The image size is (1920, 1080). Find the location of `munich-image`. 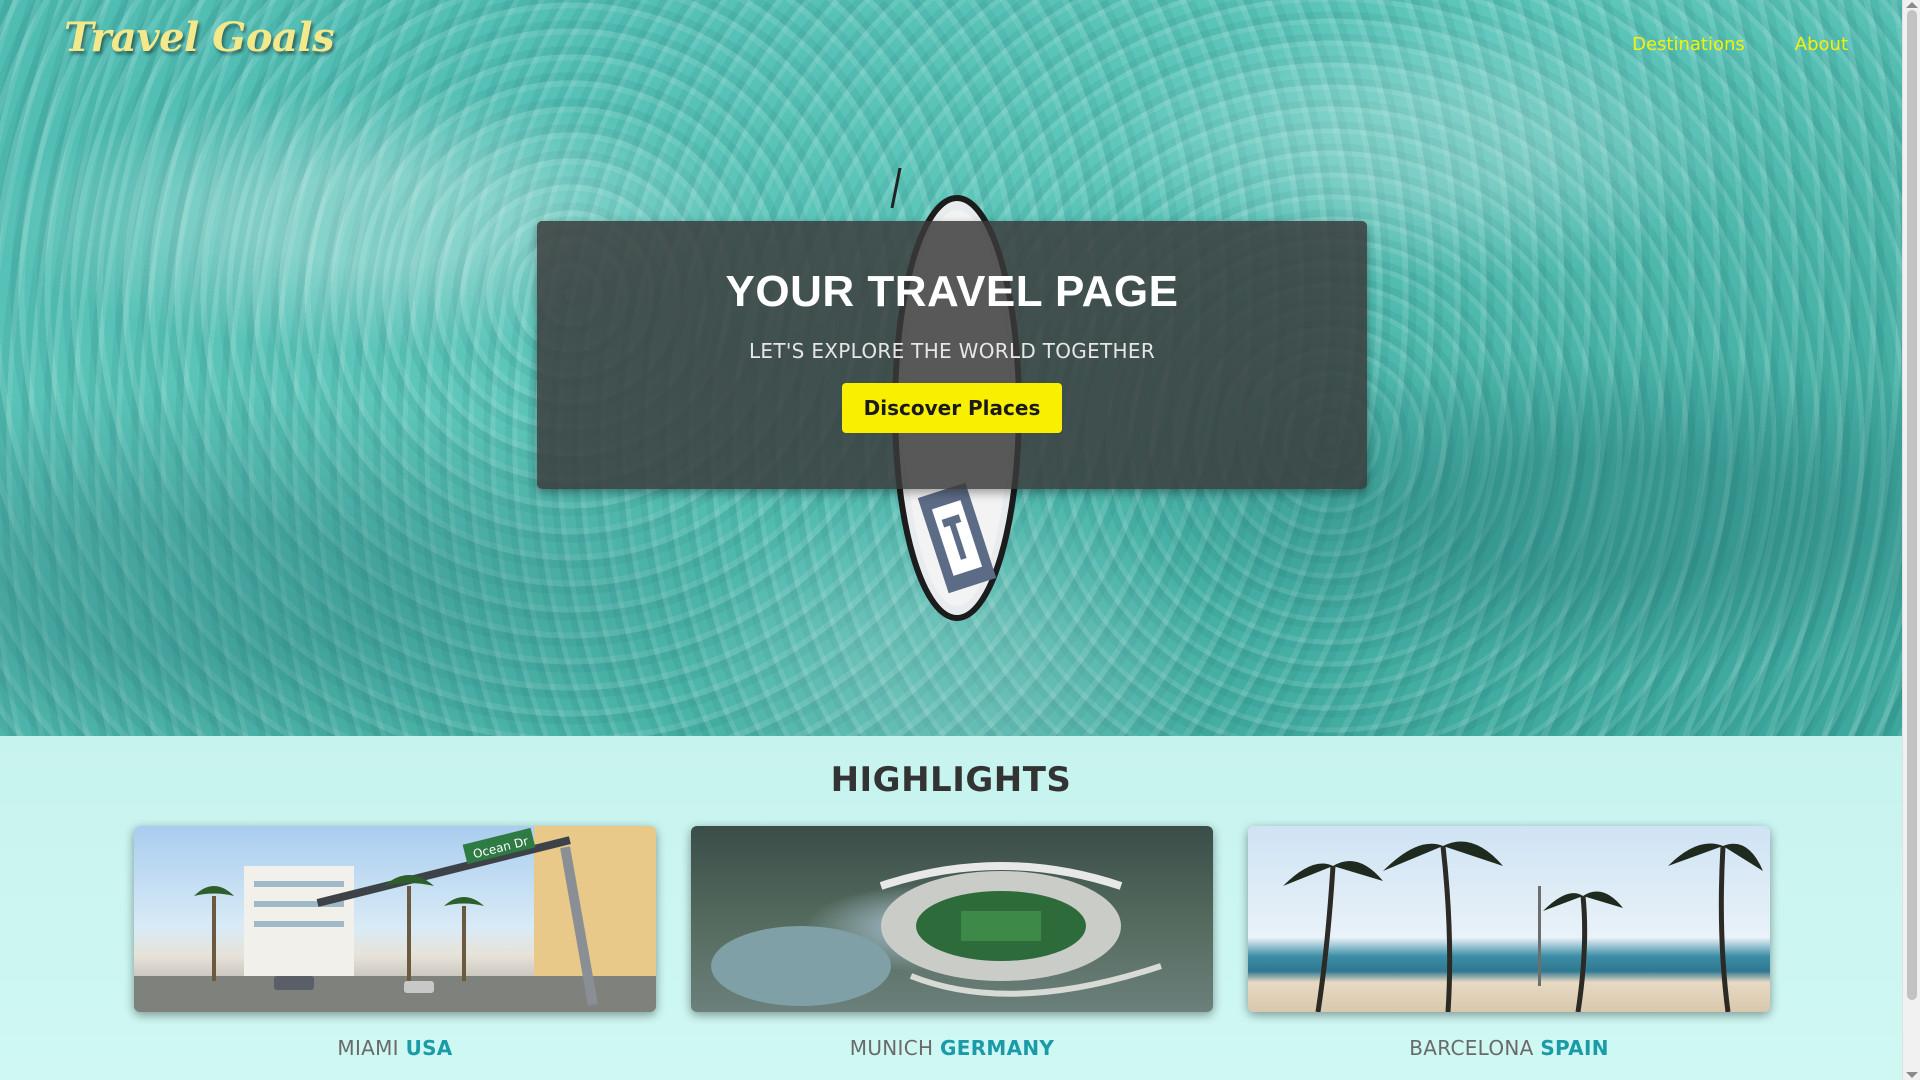

munich-image is located at coordinates (952, 919).